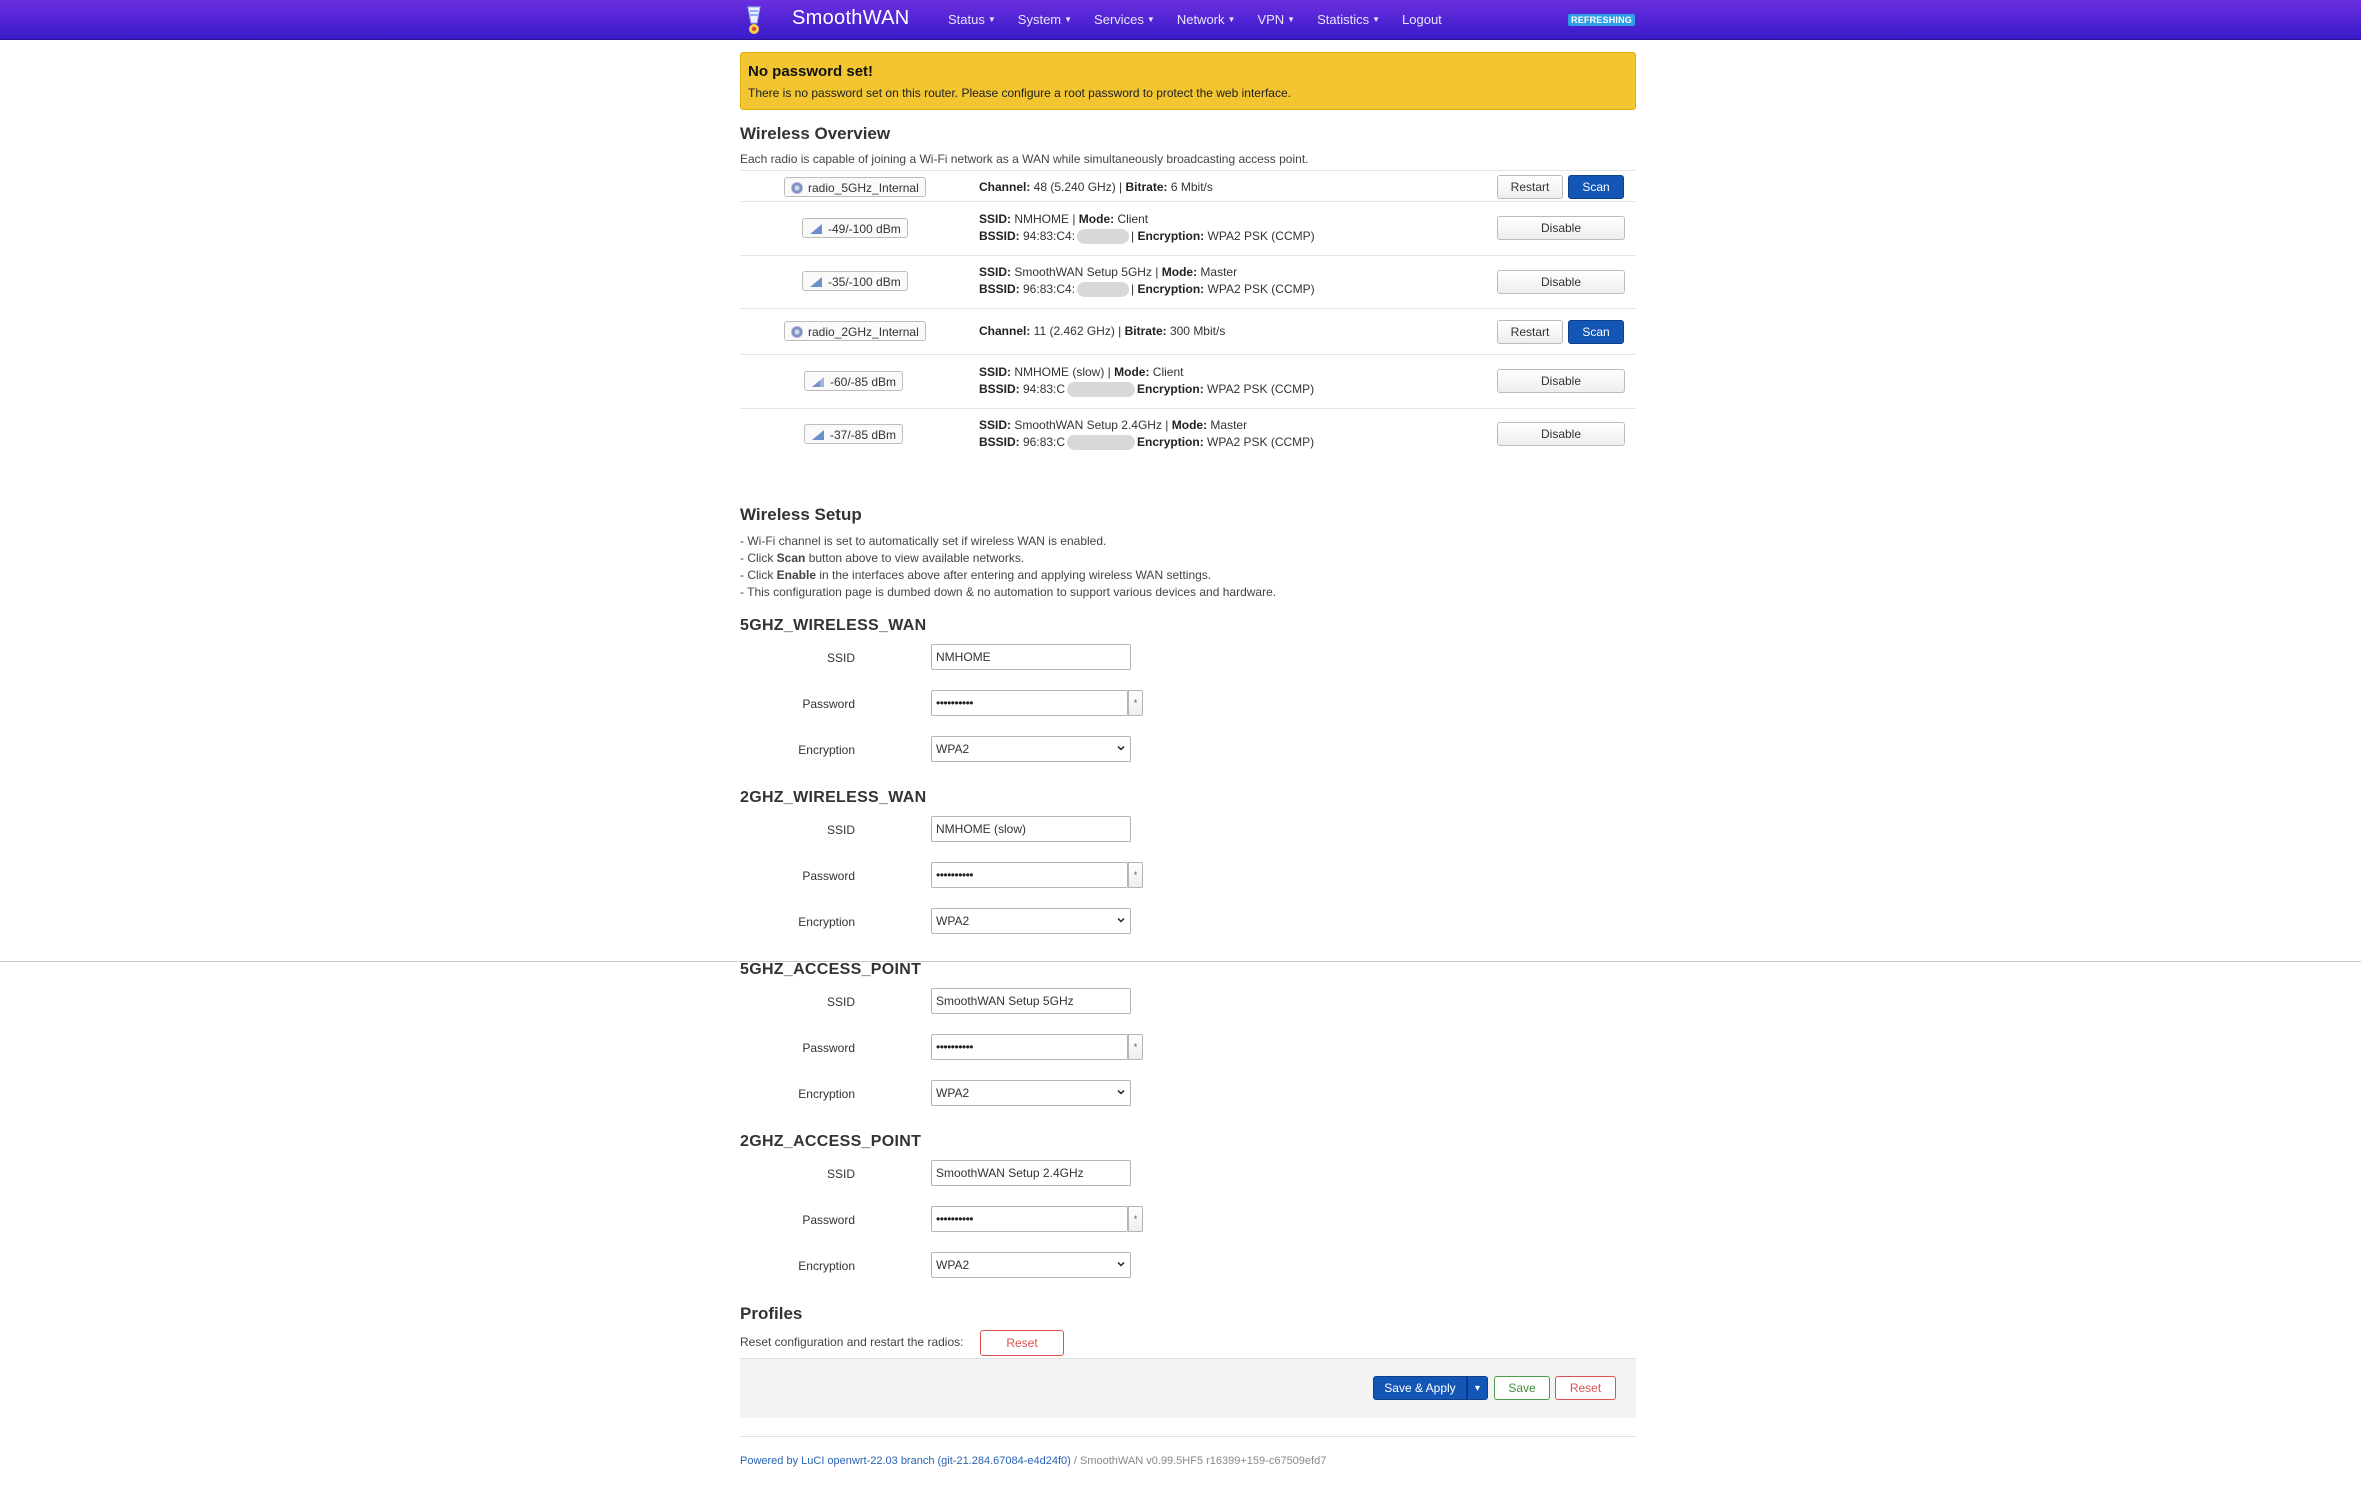 The width and height of the screenshot is (2361, 1486). I want to click on nav-system: System ▼, so click(1045, 19).